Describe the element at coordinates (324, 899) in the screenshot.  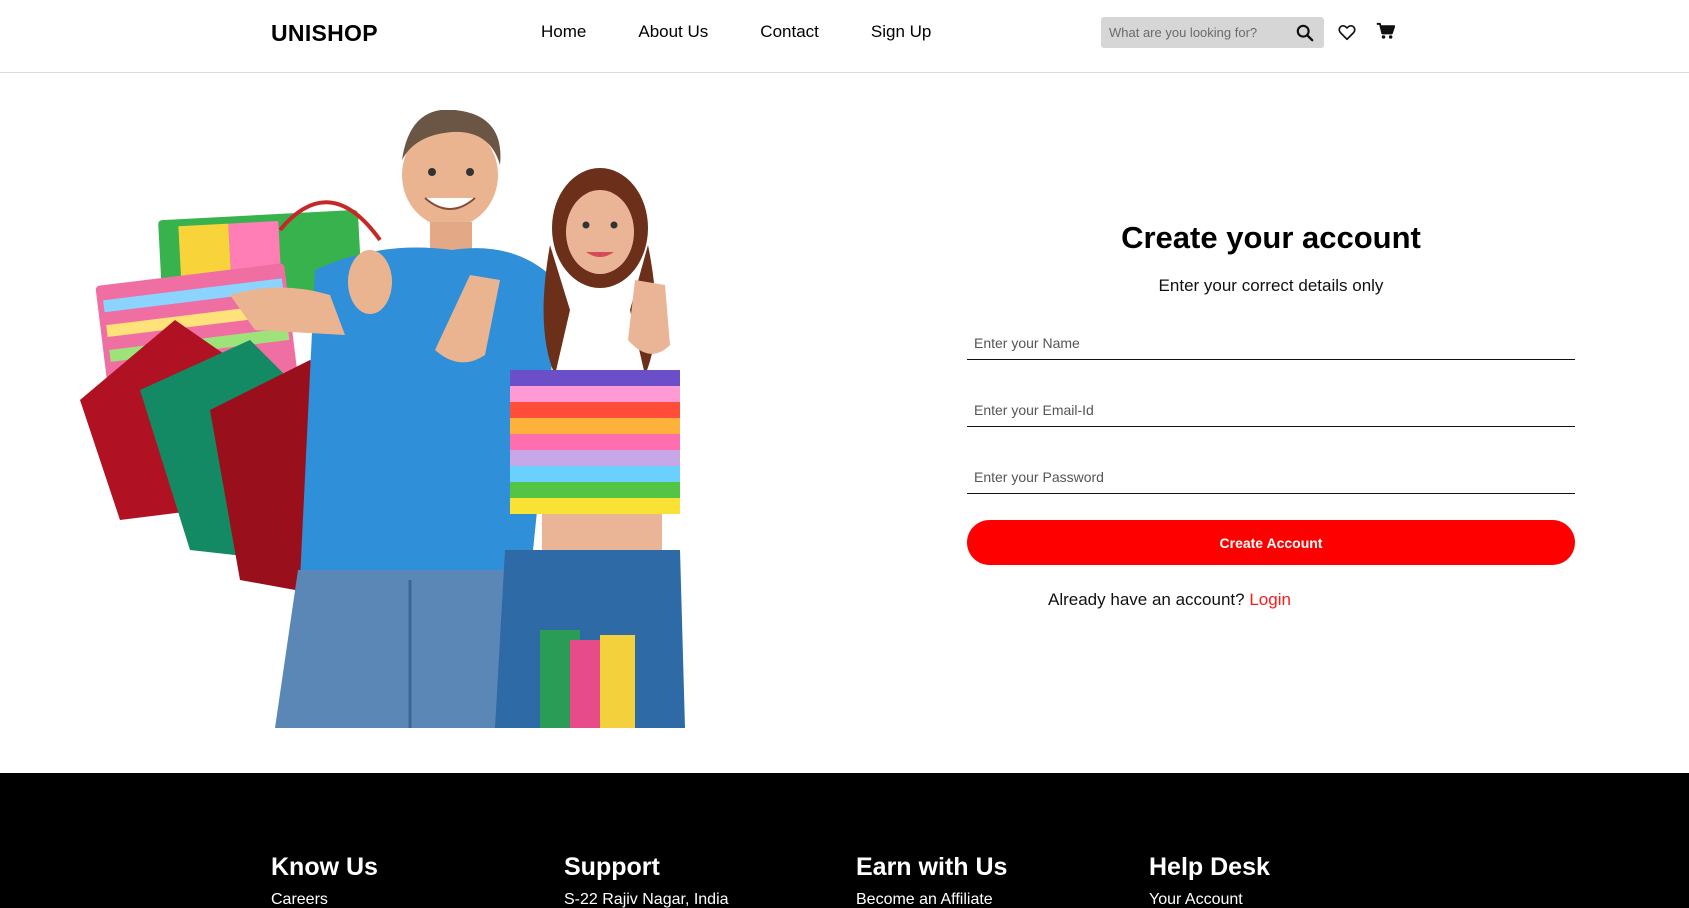
I see `footer-link: Careers` at that location.